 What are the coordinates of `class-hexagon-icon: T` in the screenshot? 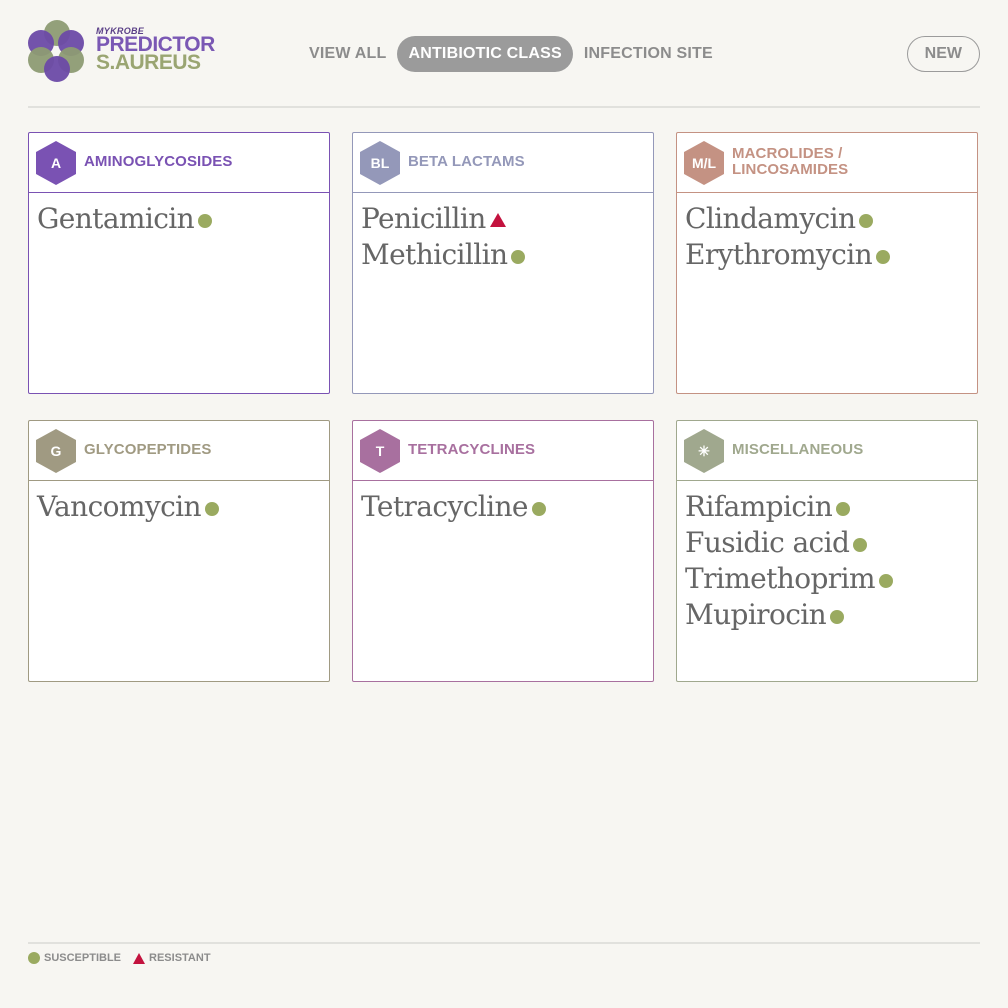 It's located at (380, 451).